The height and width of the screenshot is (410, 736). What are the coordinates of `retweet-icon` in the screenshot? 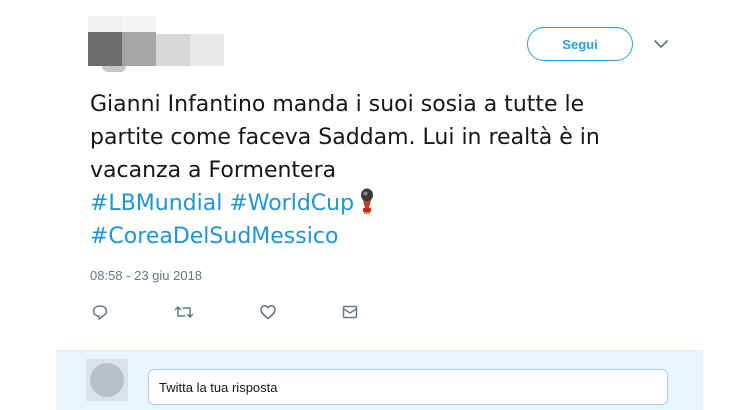 It's located at (184, 312).